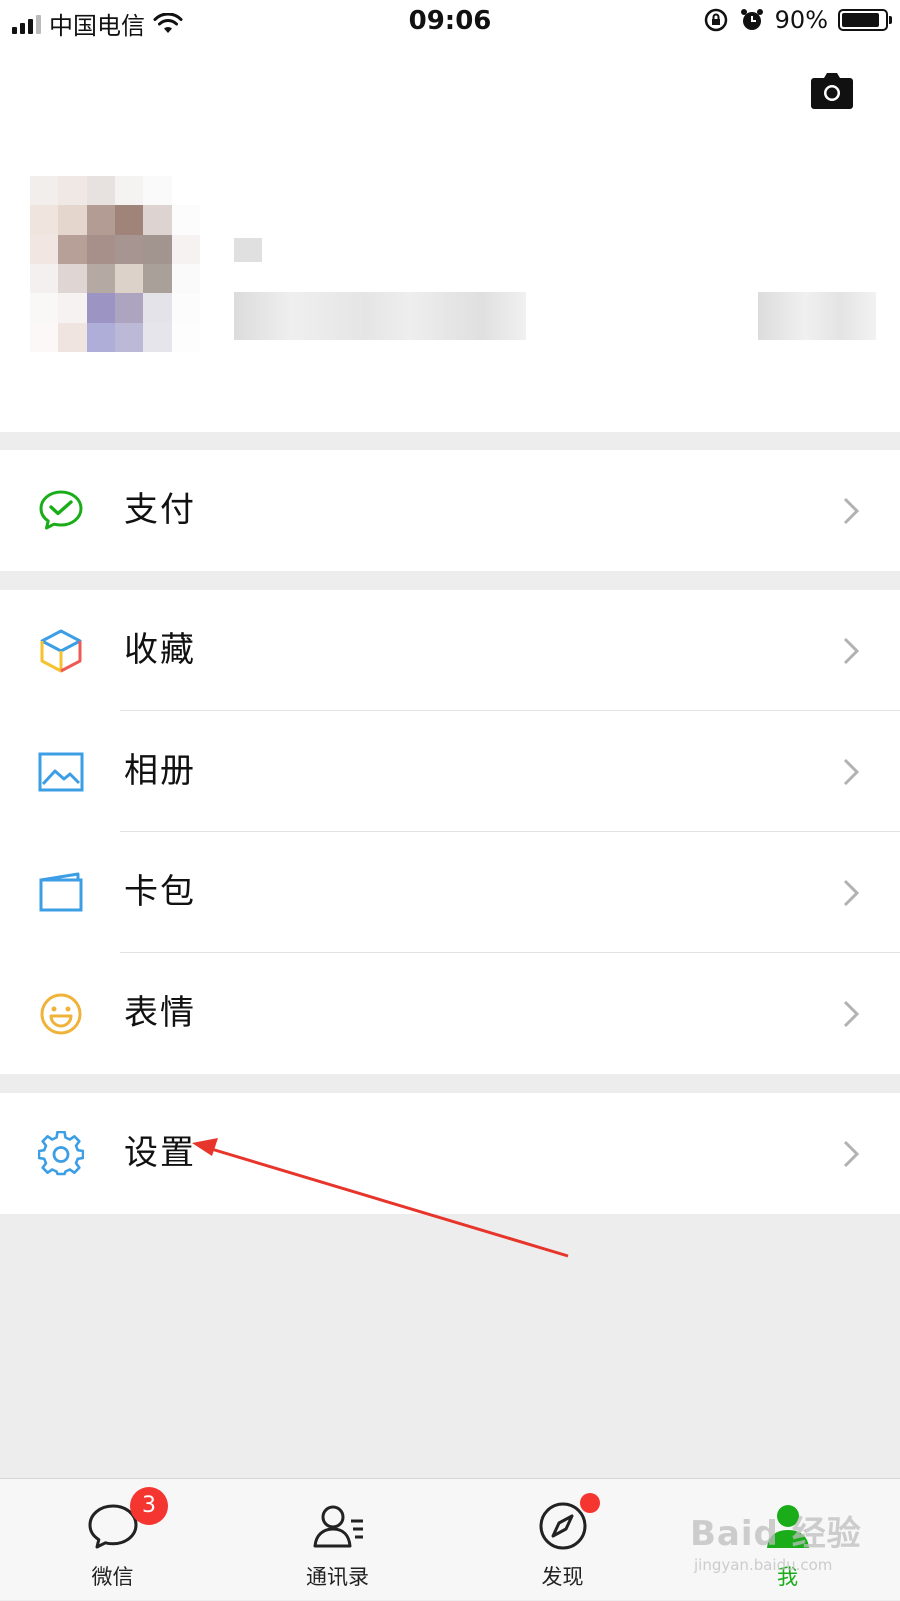 Image resolution: width=900 pixels, height=1601 pixels. I want to click on wechat-pay-icon, so click(61, 510).